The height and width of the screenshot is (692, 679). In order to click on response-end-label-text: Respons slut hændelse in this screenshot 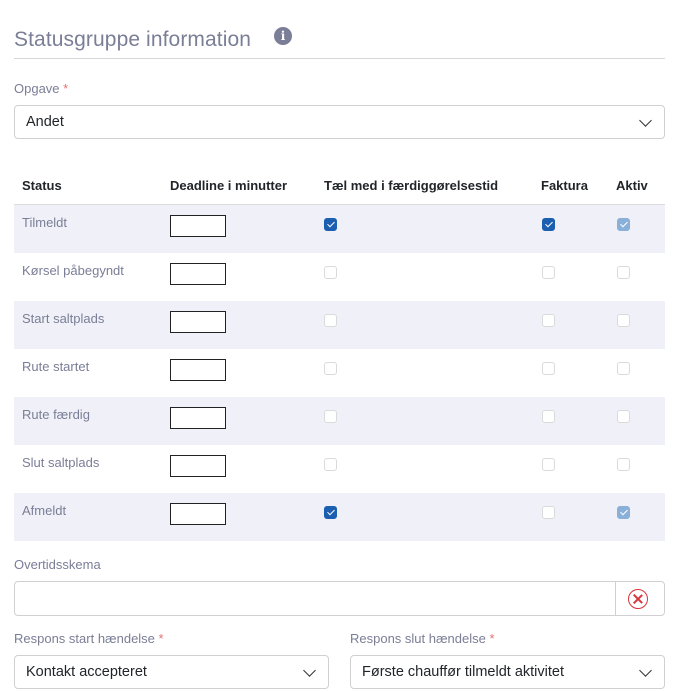, I will do `click(418, 638)`.